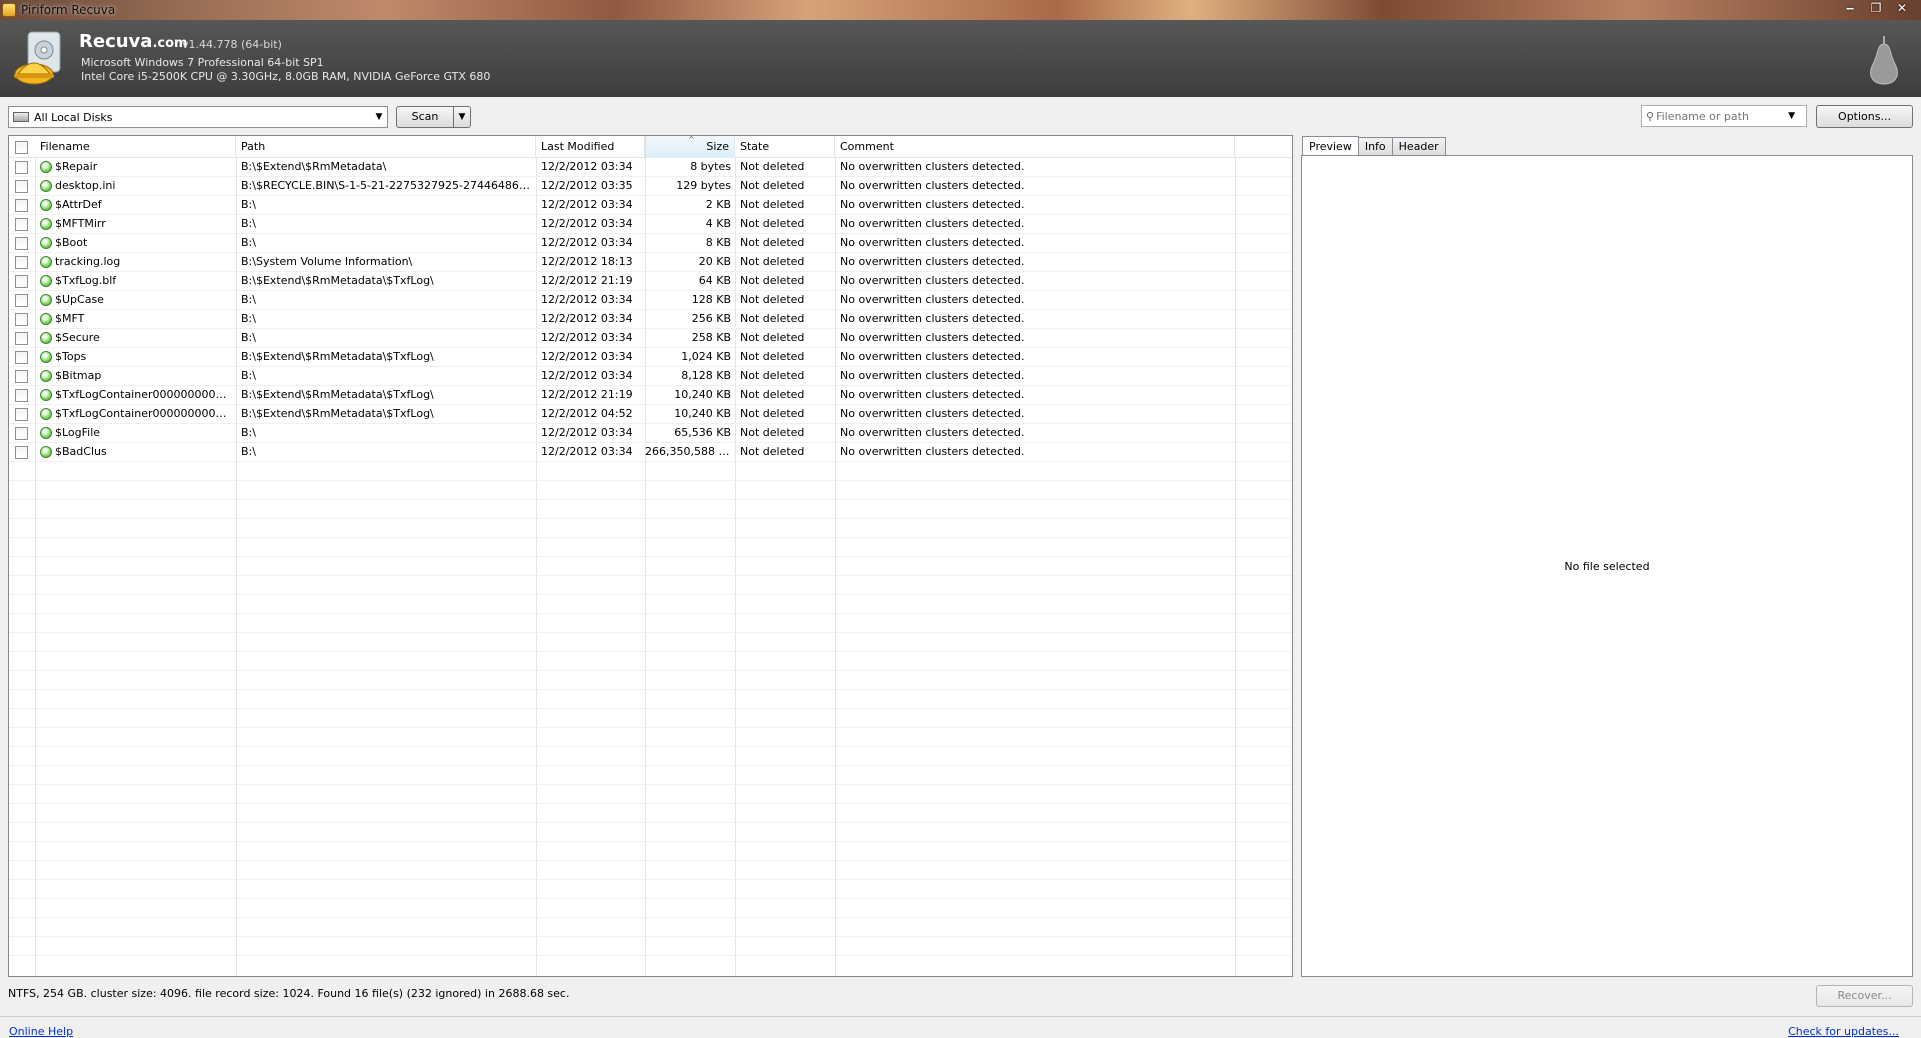  What do you see at coordinates (81, 451) in the screenshot?
I see `cell-filename: $BadClus` at bounding box center [81, 451].